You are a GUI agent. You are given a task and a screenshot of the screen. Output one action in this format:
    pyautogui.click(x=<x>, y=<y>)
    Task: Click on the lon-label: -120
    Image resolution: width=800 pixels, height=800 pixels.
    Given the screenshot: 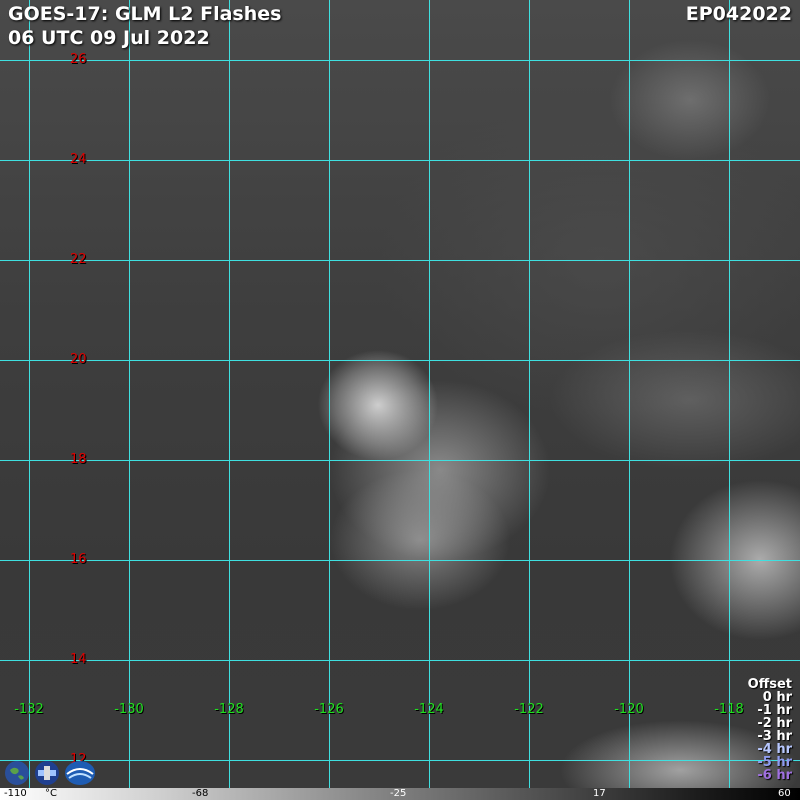 What is the action you would take?
    pyautogui.click(x=629, y=709)
    